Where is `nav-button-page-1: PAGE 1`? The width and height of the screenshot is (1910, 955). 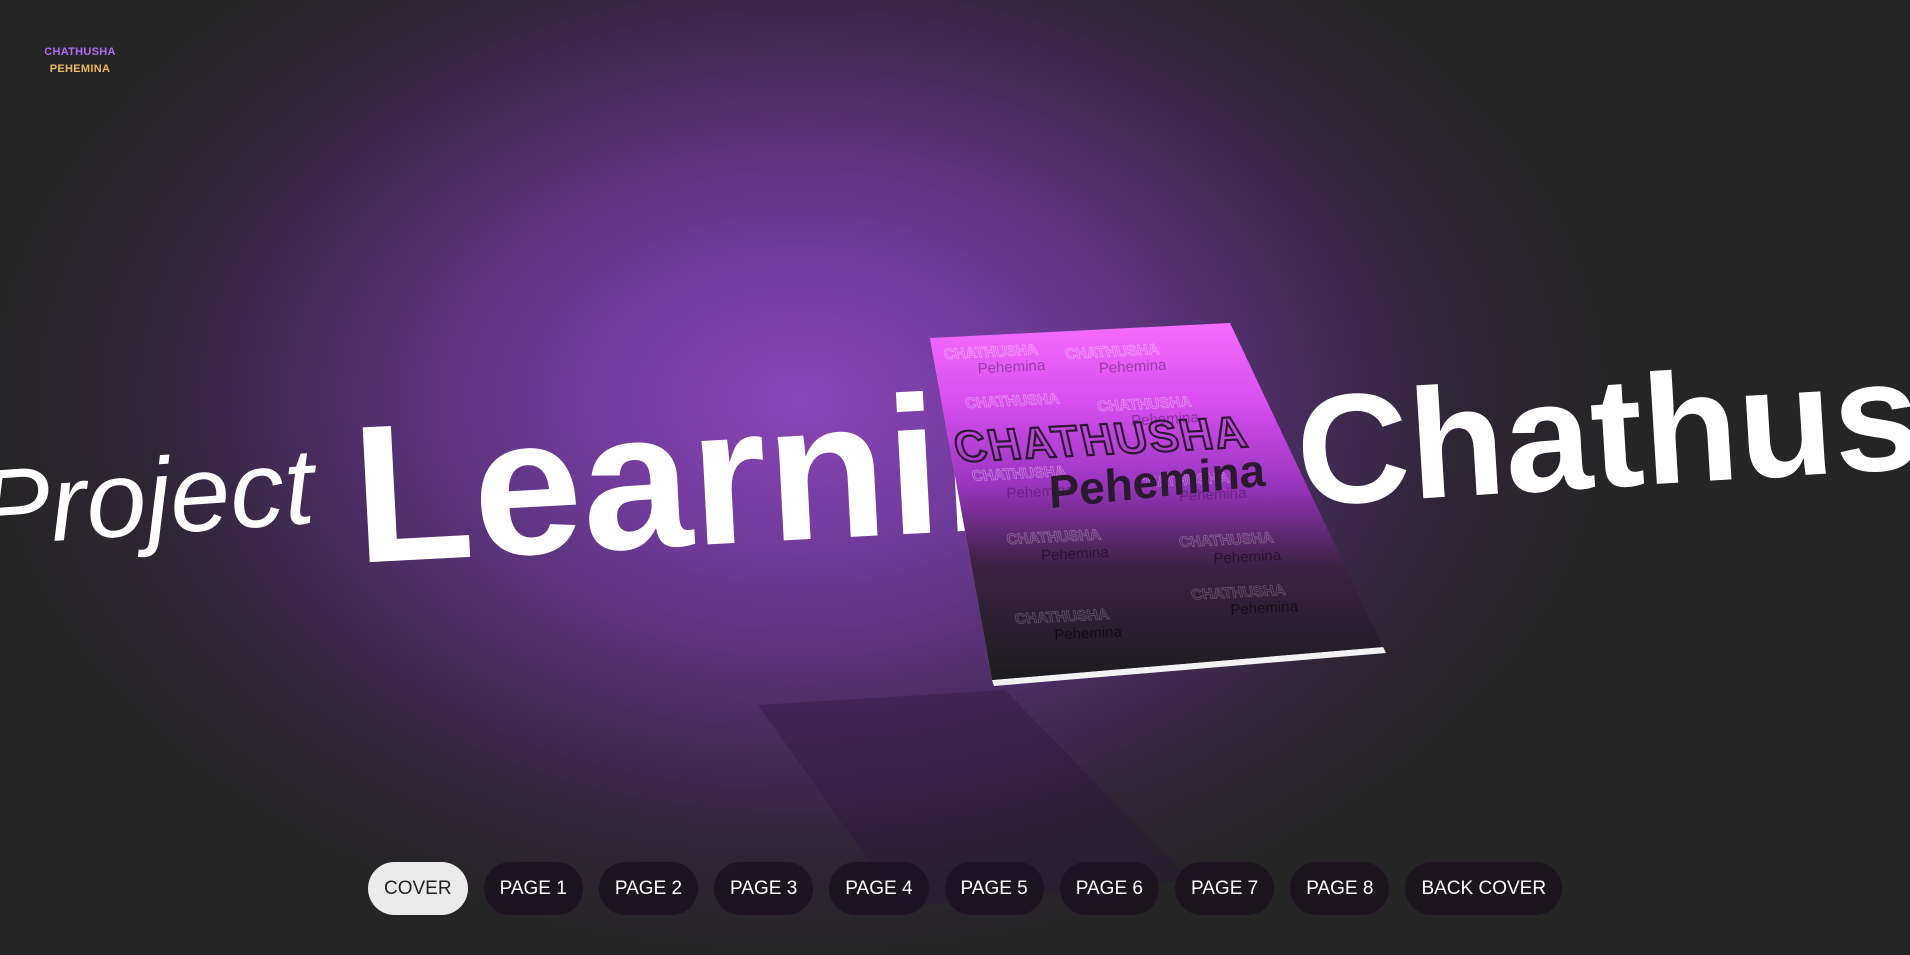
nav-button-page-1: PAGE 1 is located at coordinates (533, 888).